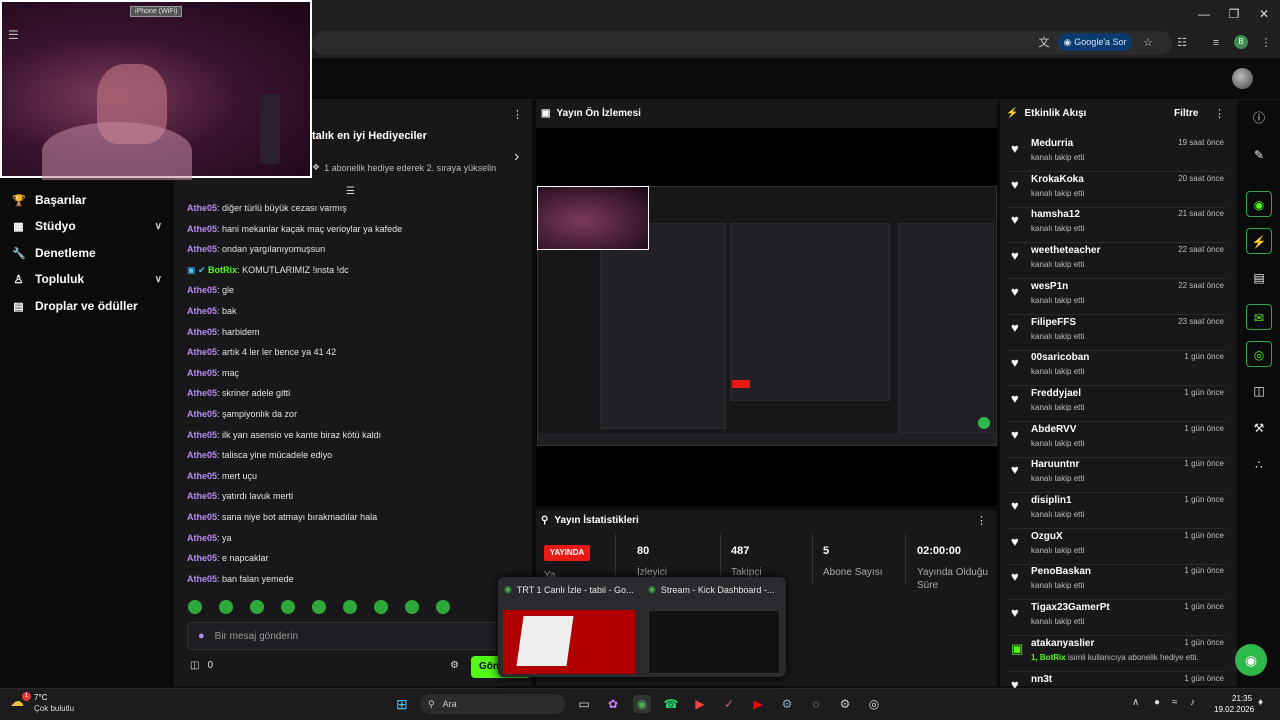 This screenshot has height=720, width=1280. Describe the element at coordinates (1259, 204) in the screenshot. I see `camera-icon: ◉` at that location.